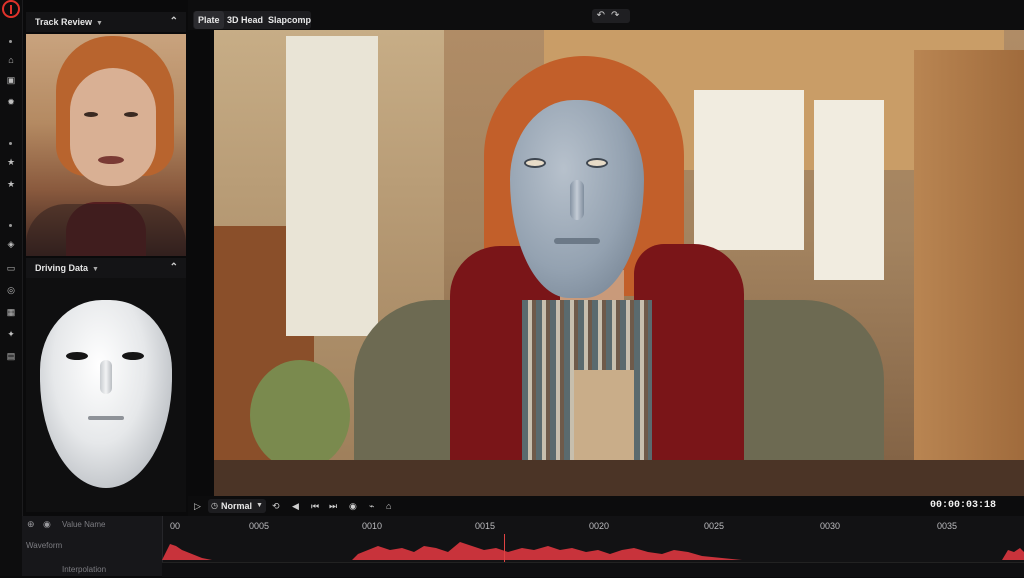 Image resolution: width=1024 pixels, height=578 pixels. Describe the element at coordinates (106, 230) in the screenshot. I see `subject-jacket` at that location.